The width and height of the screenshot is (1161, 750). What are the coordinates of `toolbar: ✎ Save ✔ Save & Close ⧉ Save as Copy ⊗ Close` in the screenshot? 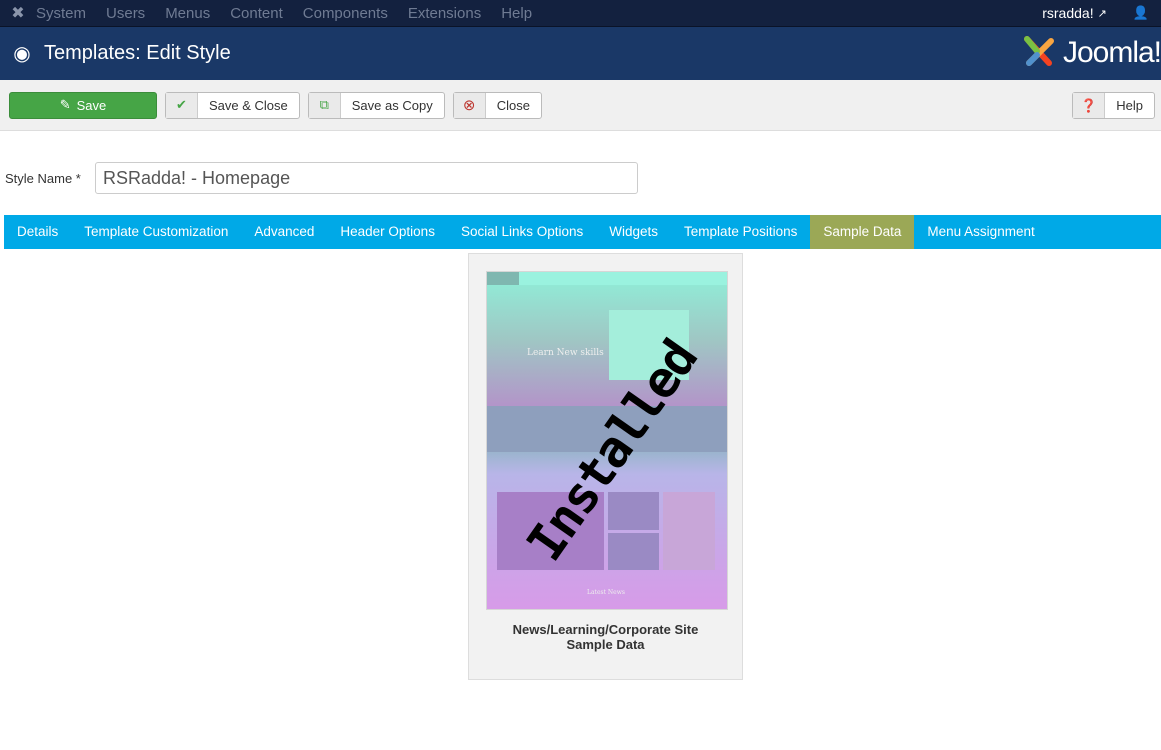 It's located at (580, 105).